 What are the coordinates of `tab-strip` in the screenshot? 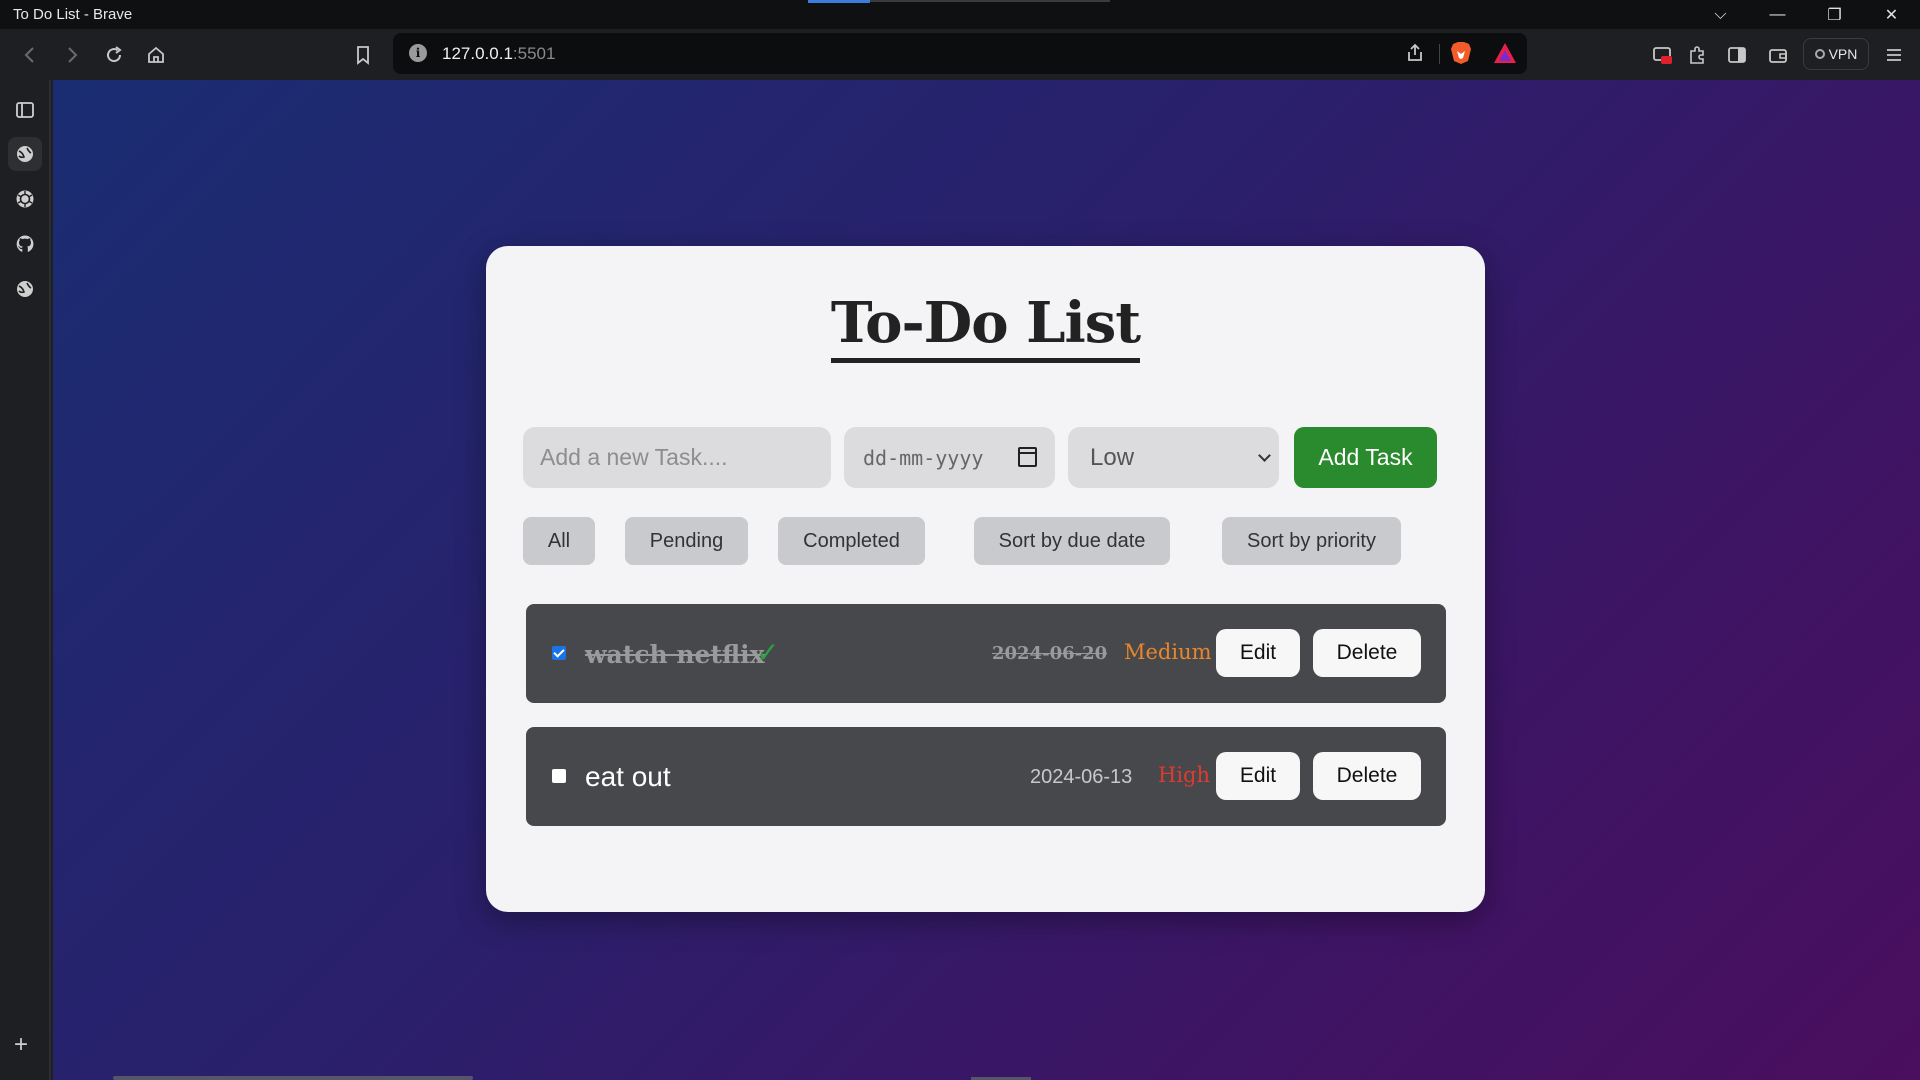 It's located at (990, 1).